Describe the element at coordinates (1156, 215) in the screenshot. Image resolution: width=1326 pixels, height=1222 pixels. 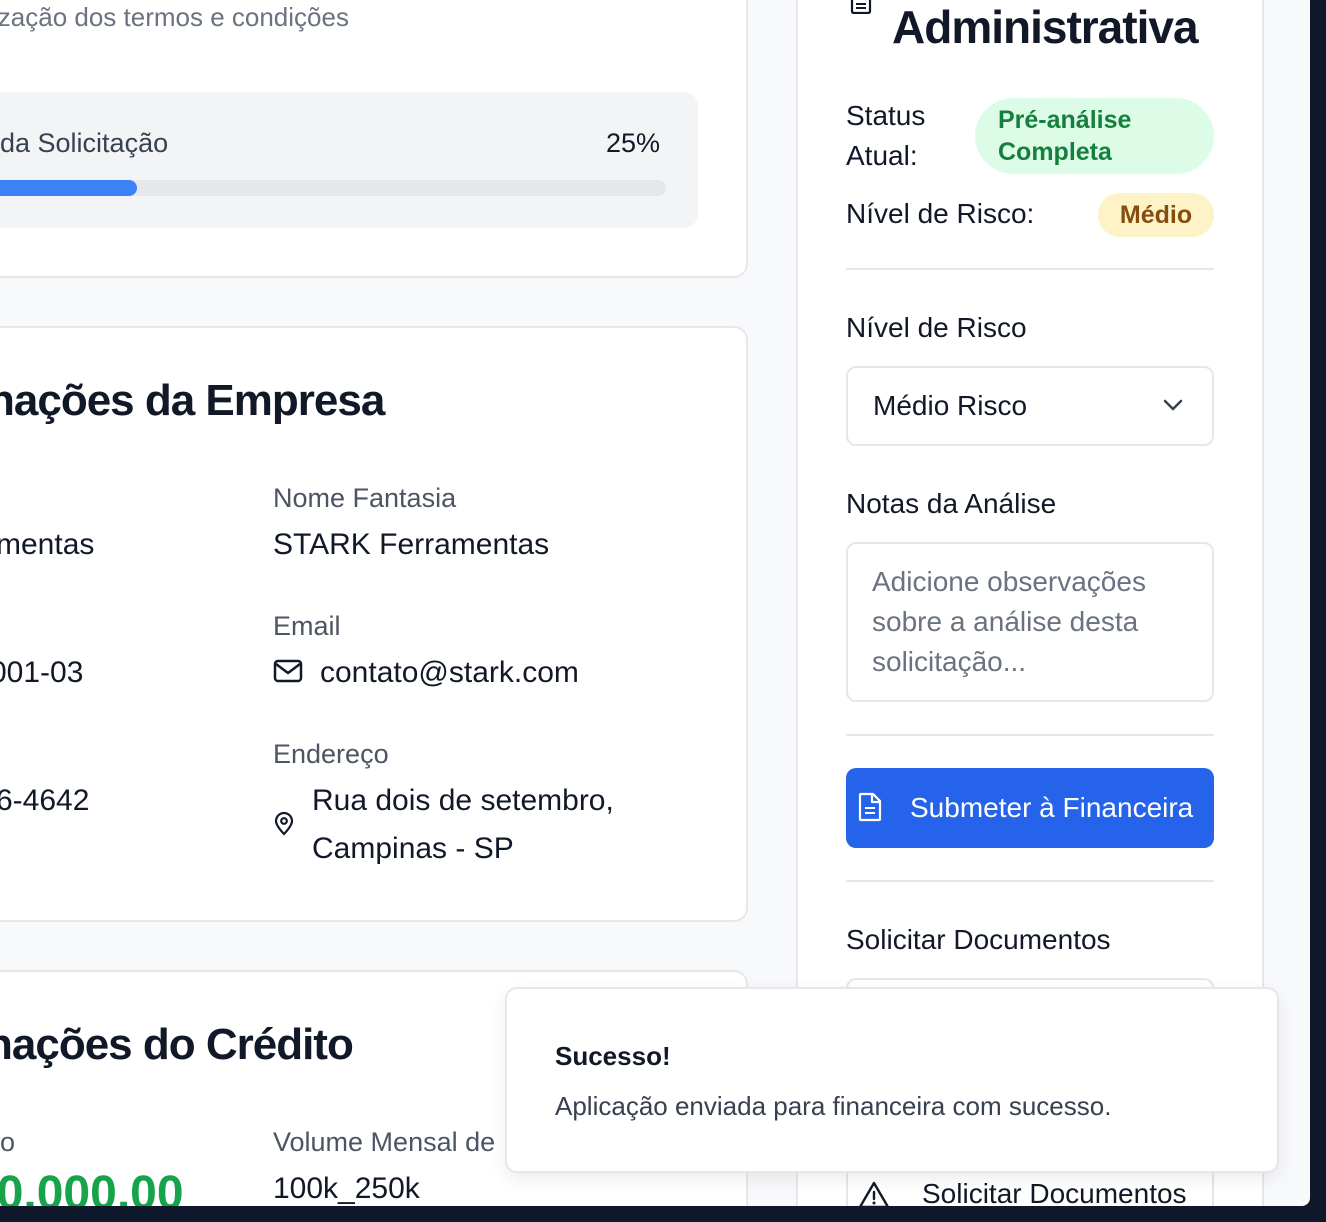
I see `risk-badge: Médio` at that location.